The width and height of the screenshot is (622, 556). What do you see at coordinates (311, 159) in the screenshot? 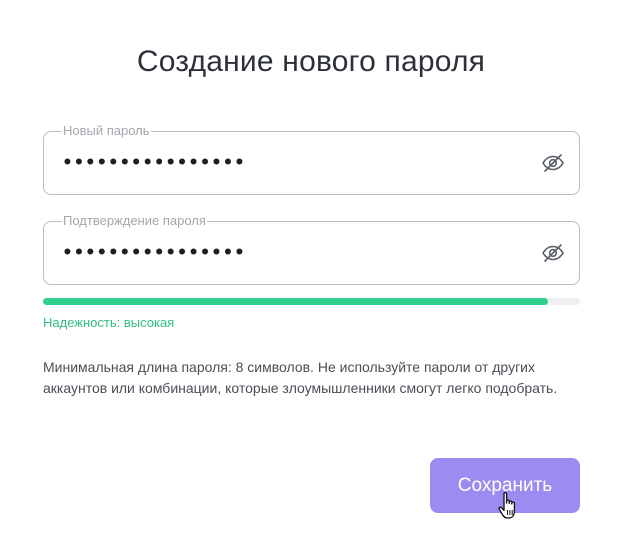
I see `new-password-field: Новый пароль ••••••••••••••••` at bounding box center [311, 159].